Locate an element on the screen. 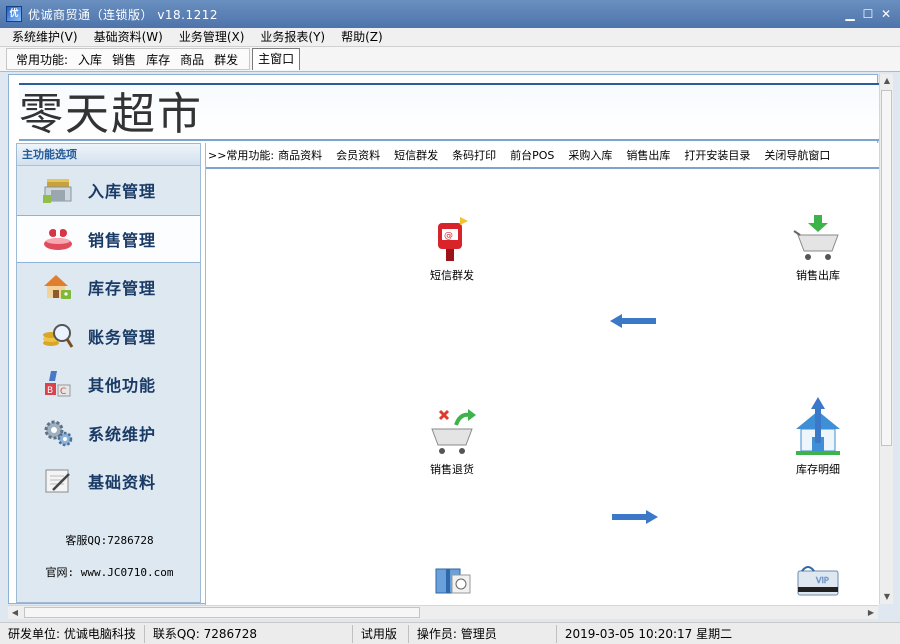 The height and width of the screenshot is (644, 900). quick-link-install-dir: 打开安装目录 is located at coordinates (717, 155).